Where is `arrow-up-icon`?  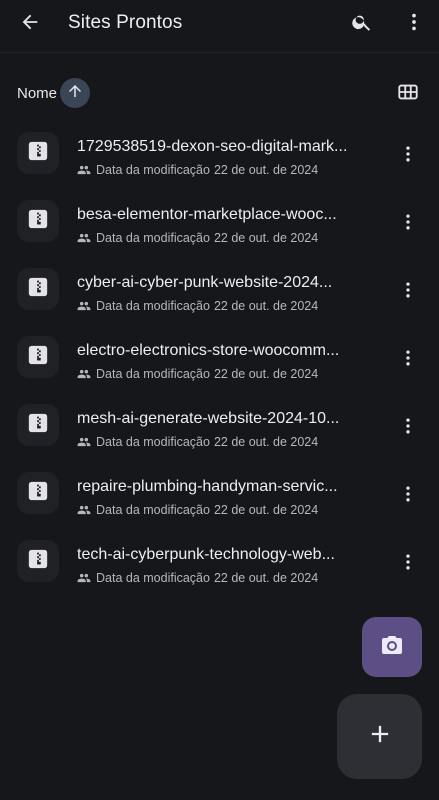
arrow-up-icon is located at coordinates (75, 93).